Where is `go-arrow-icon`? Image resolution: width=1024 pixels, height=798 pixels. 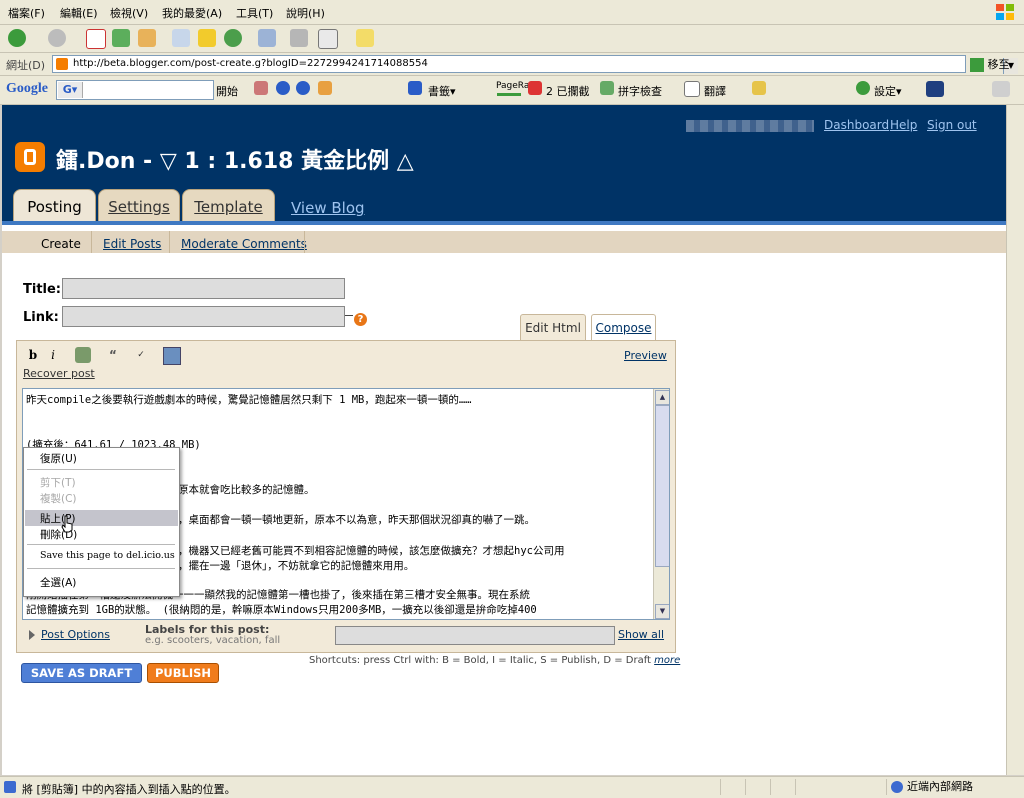 go-arrow-icon is located at coordinates (977, 65).